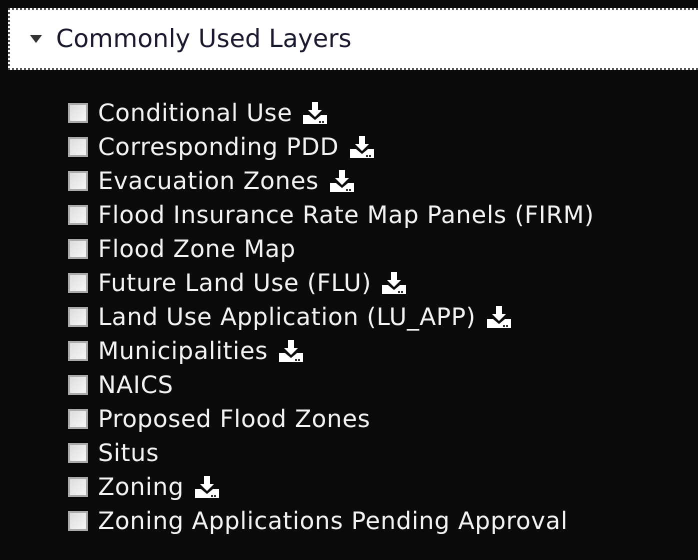 This screenshot has width=698, height=560. What do you see at coordinates (195, 113) in the screenshot?
I see `layer-label: Conditional Use` at bounding box center [195, 113].